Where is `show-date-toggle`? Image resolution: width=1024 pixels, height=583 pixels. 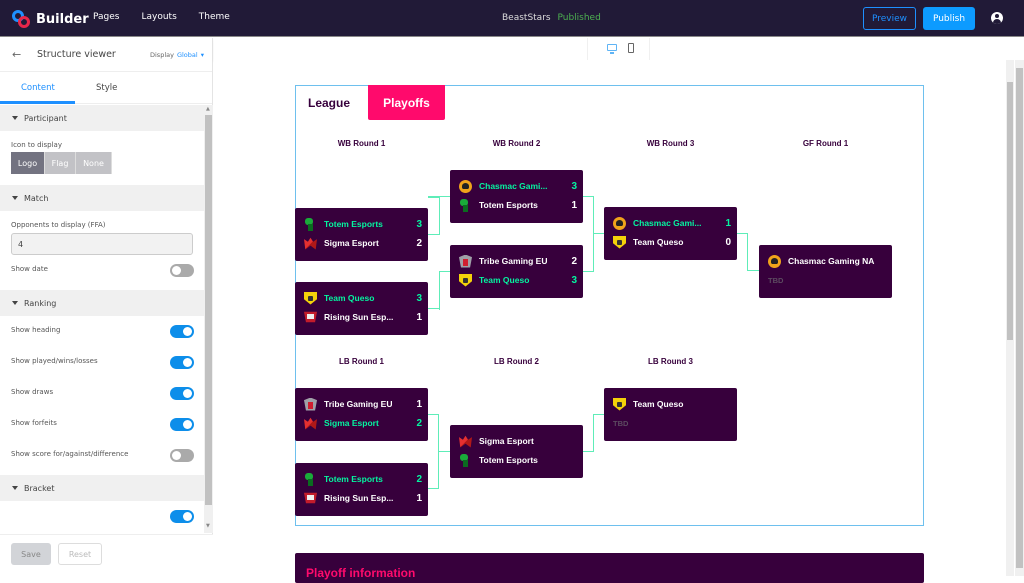 show-date-toggle is located at coordinates (182, 270).